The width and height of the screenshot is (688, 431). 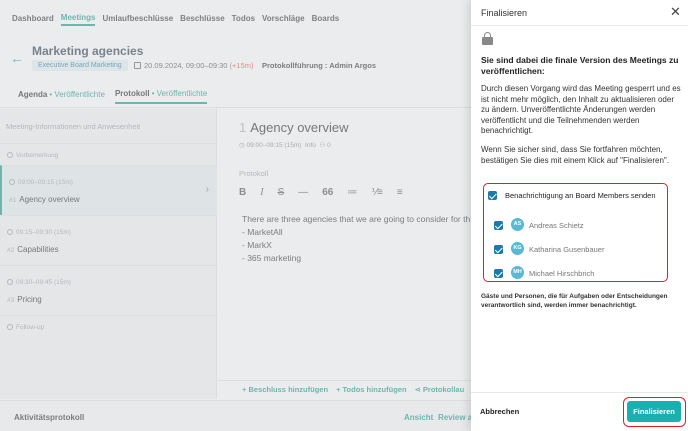 I want to click on board-member-row: MH Michael Hirschbrich, so click(x=579, y=273).